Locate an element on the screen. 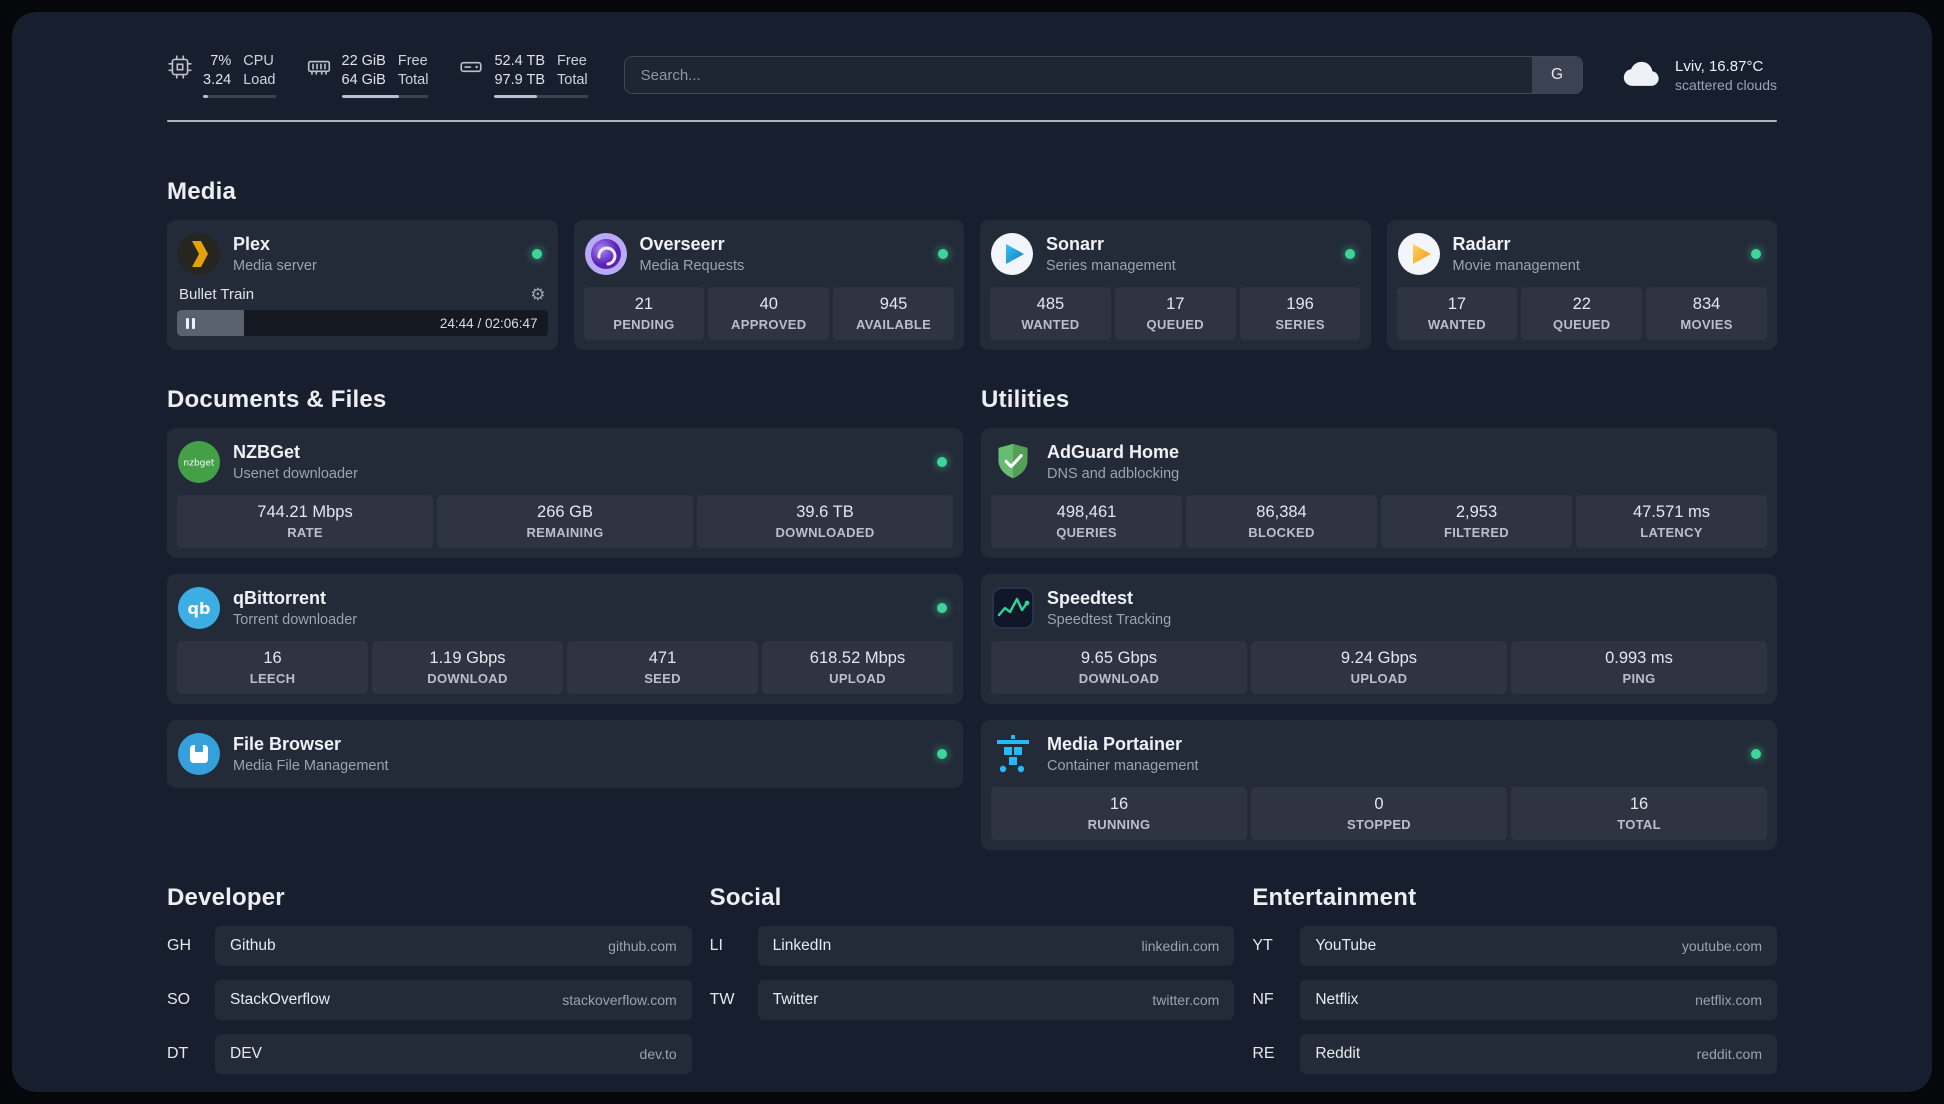  cpu-load-label: Load is located at coordinates (259, 80).